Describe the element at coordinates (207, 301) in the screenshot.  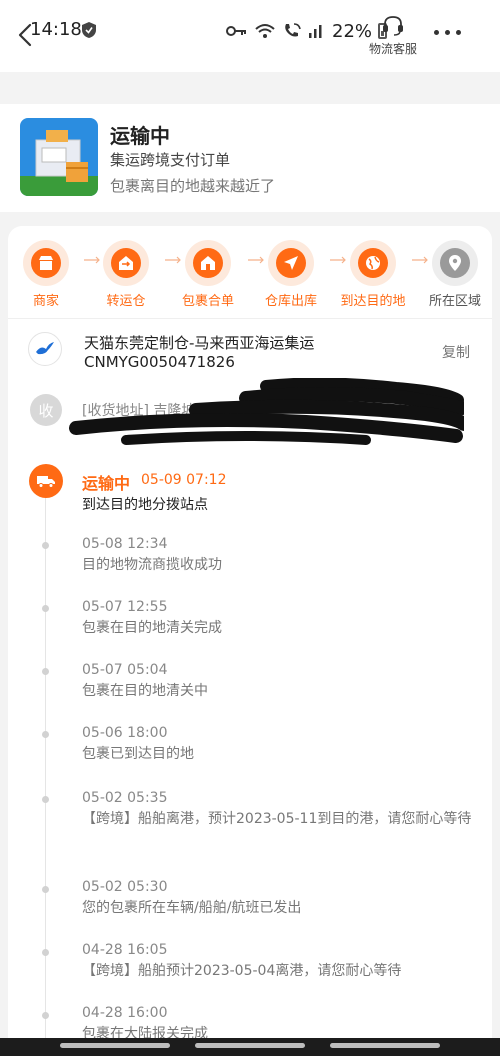
I see `step-label: 包裹合单` at that location.